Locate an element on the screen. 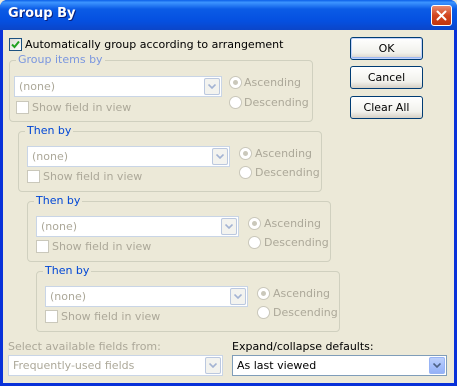 The image size is (457, 386). expand-collapse-value: As last viewed is located at coordinates (277, 365).